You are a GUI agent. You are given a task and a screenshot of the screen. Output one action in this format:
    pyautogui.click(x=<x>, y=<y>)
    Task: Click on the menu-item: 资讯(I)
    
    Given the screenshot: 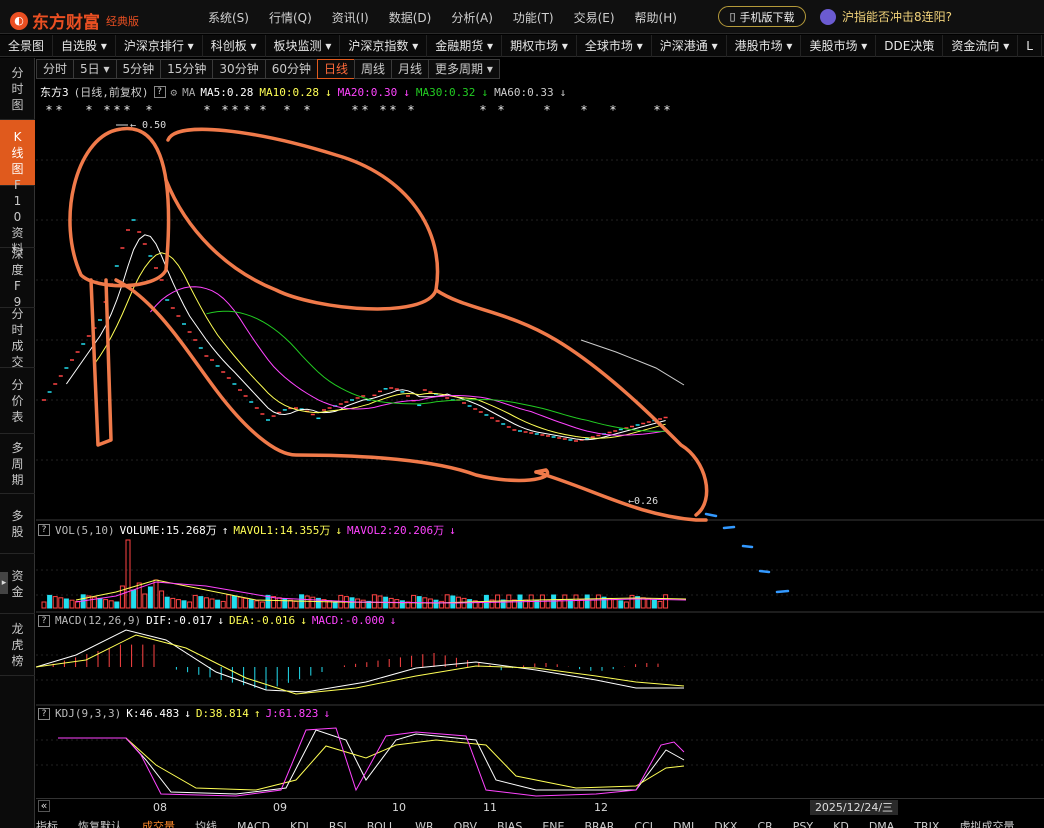 What is the action you would take?
    pyautogui.click(x=350, y=17)
    